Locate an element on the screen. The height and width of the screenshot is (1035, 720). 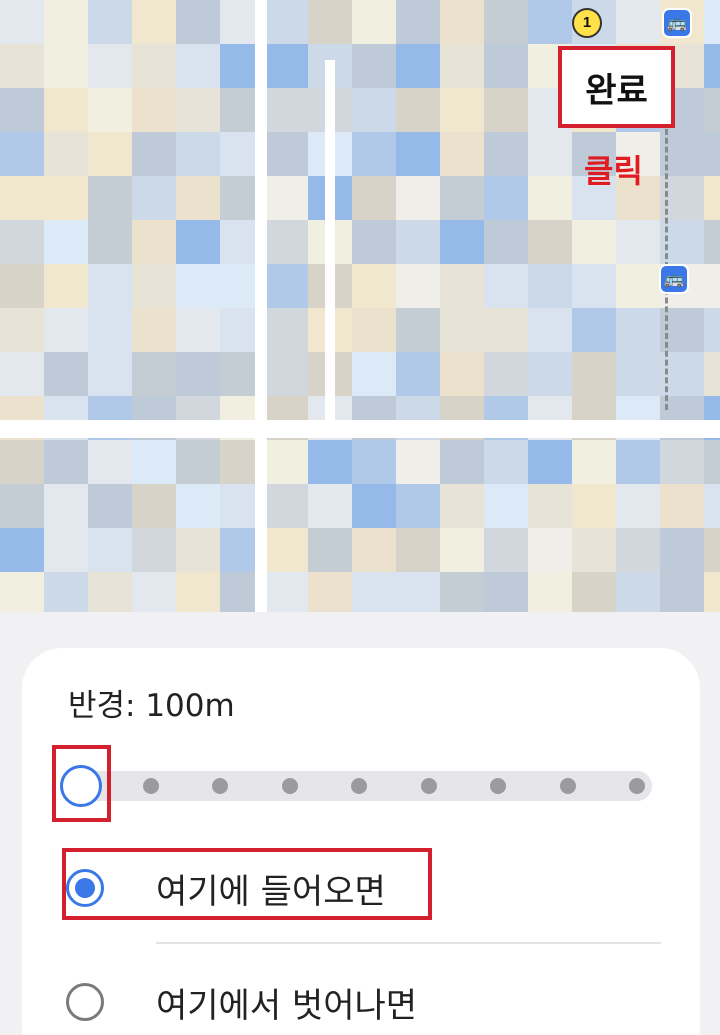
radius-slider-thumb is located at coordinates (81, 786).